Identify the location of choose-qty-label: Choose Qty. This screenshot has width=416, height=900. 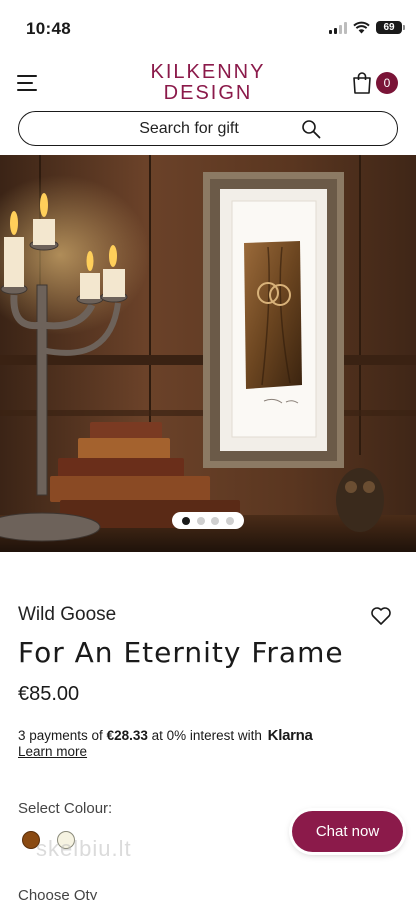
(58, 893).